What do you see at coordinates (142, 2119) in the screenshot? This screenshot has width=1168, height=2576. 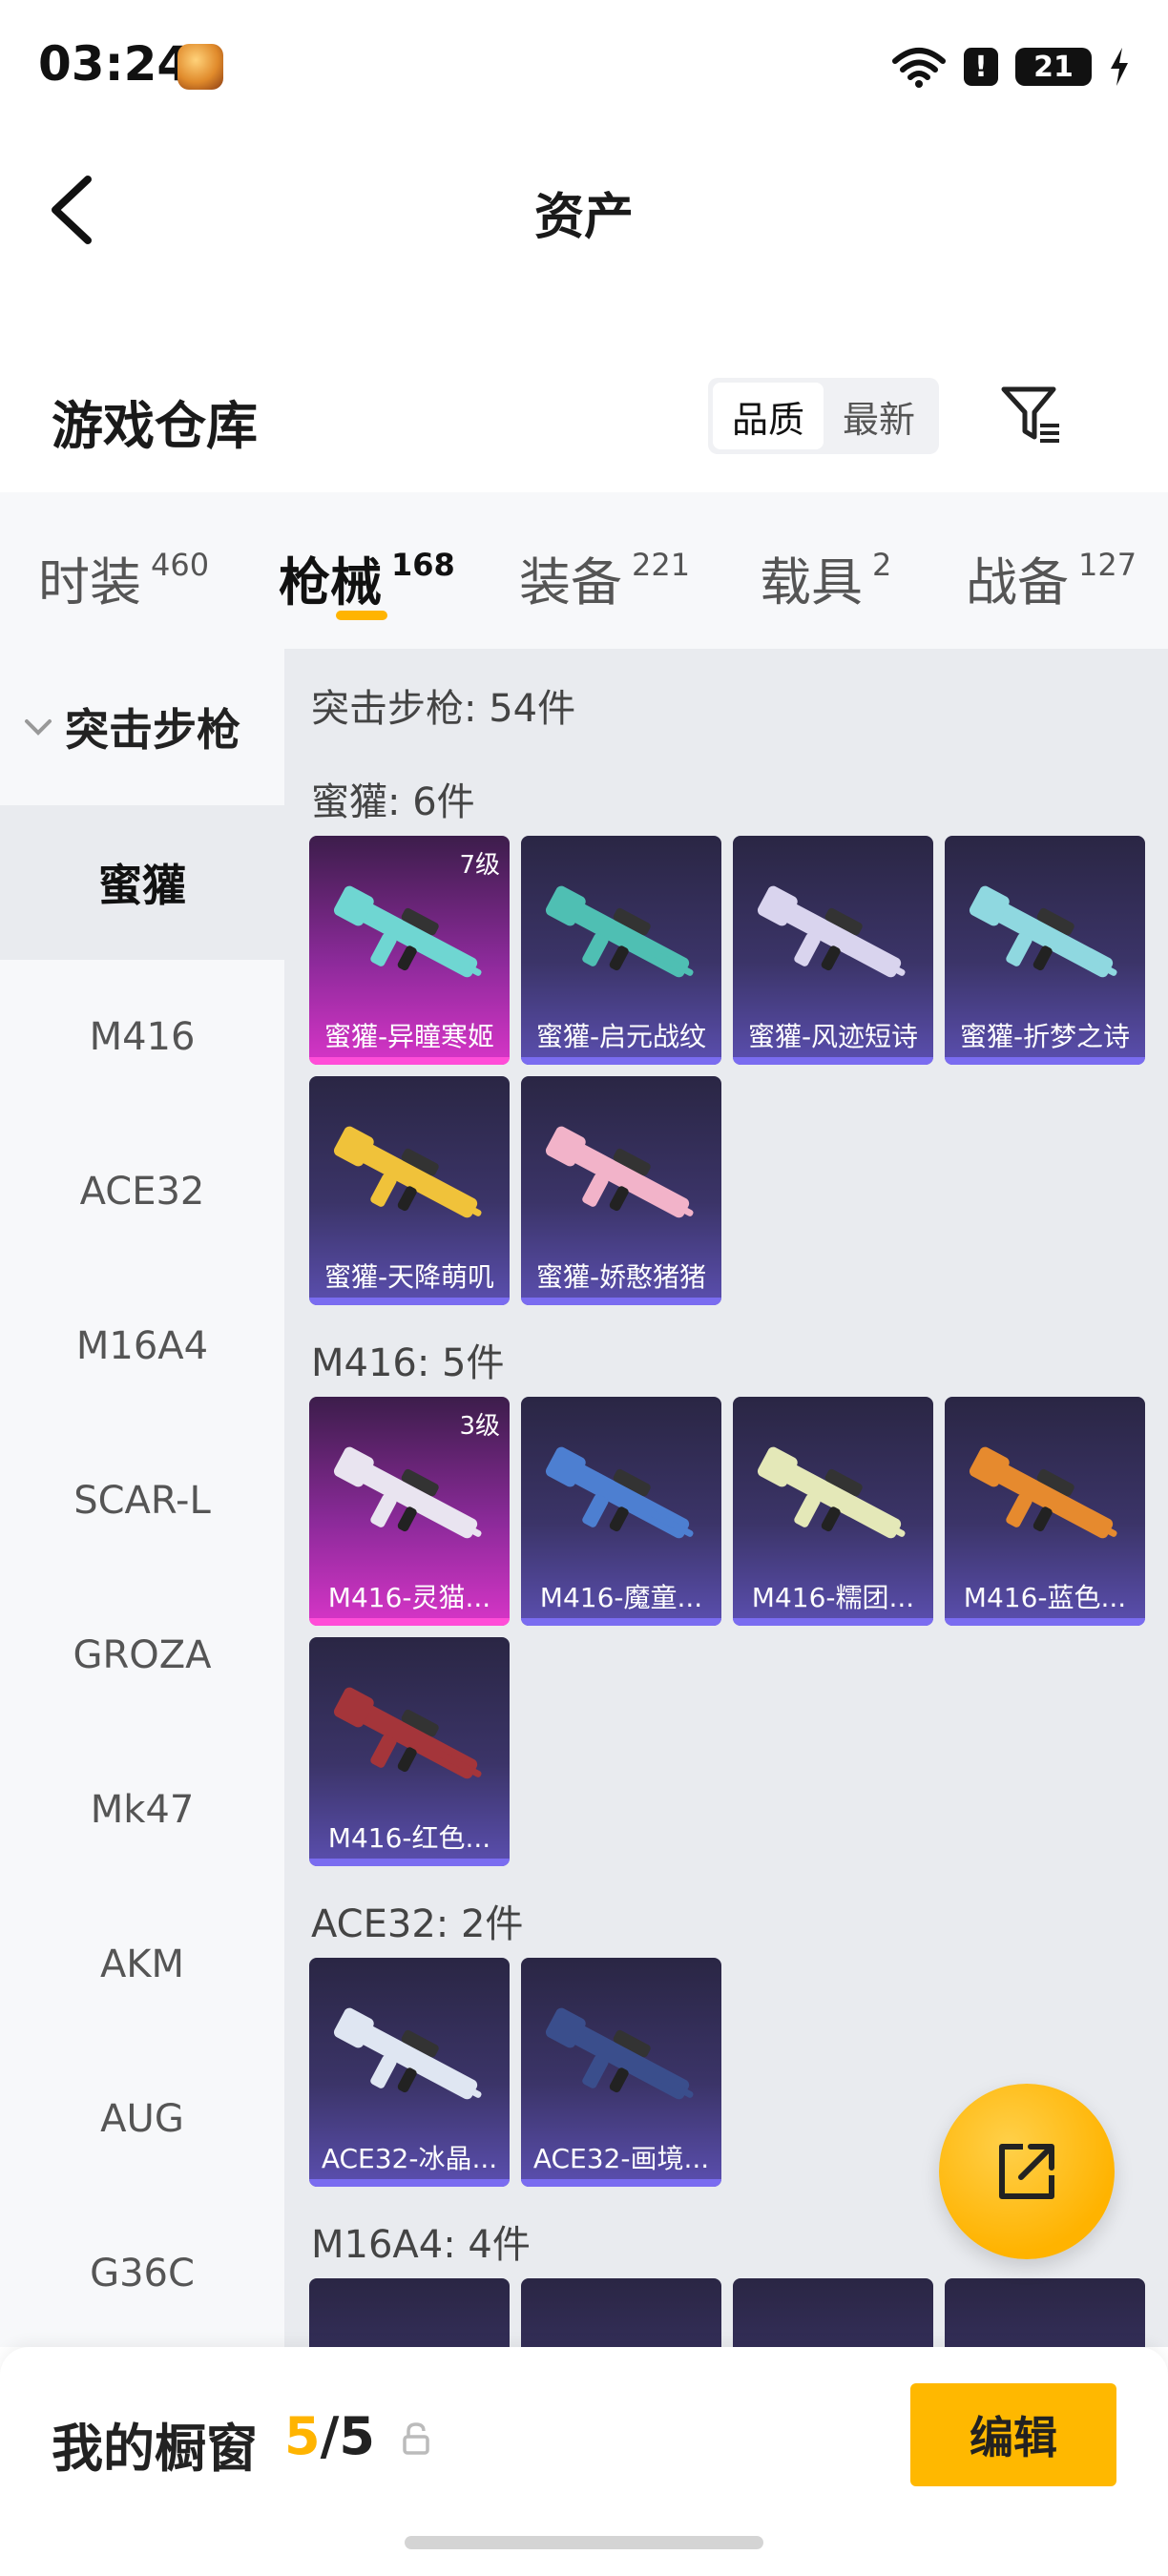 I see `sidebar-item-aug: AUG` at bounding box center [142, 2119].